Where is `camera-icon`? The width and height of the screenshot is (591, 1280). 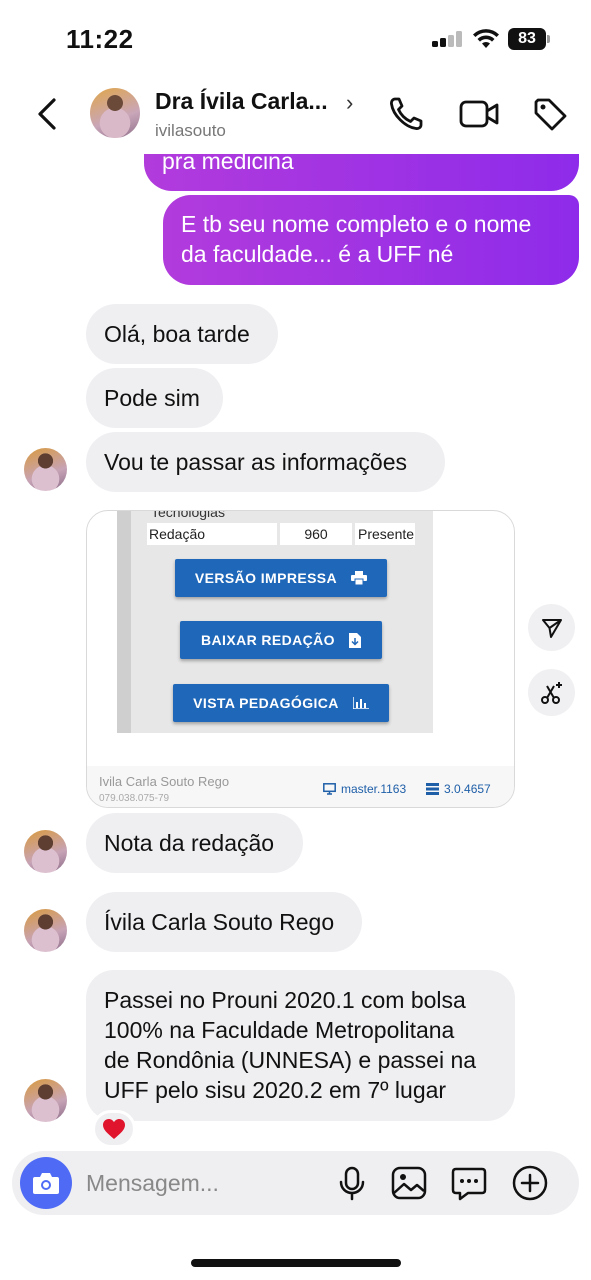 camera-icon is located at coordinates (46, 1183).